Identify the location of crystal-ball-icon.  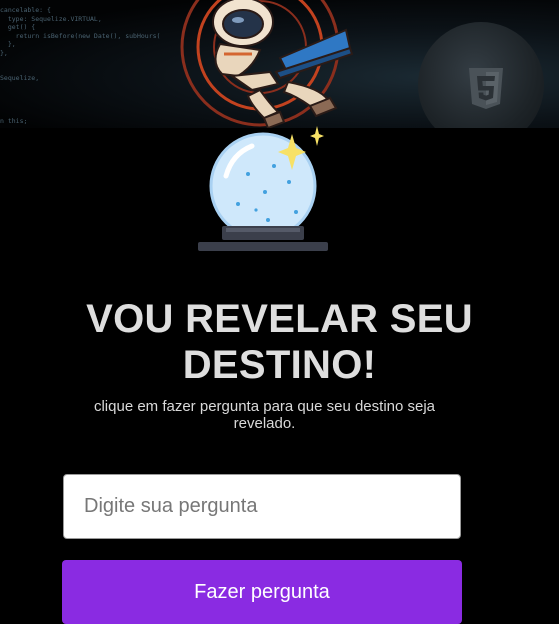
(263, 188).